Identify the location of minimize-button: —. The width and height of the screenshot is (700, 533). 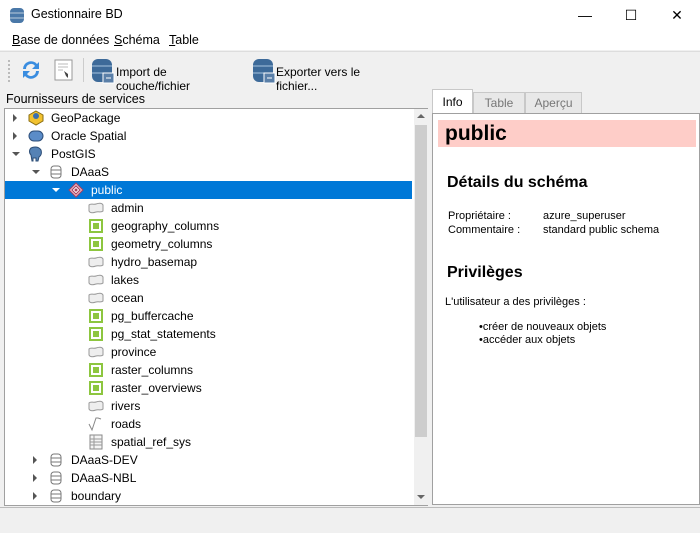
(585, 15).